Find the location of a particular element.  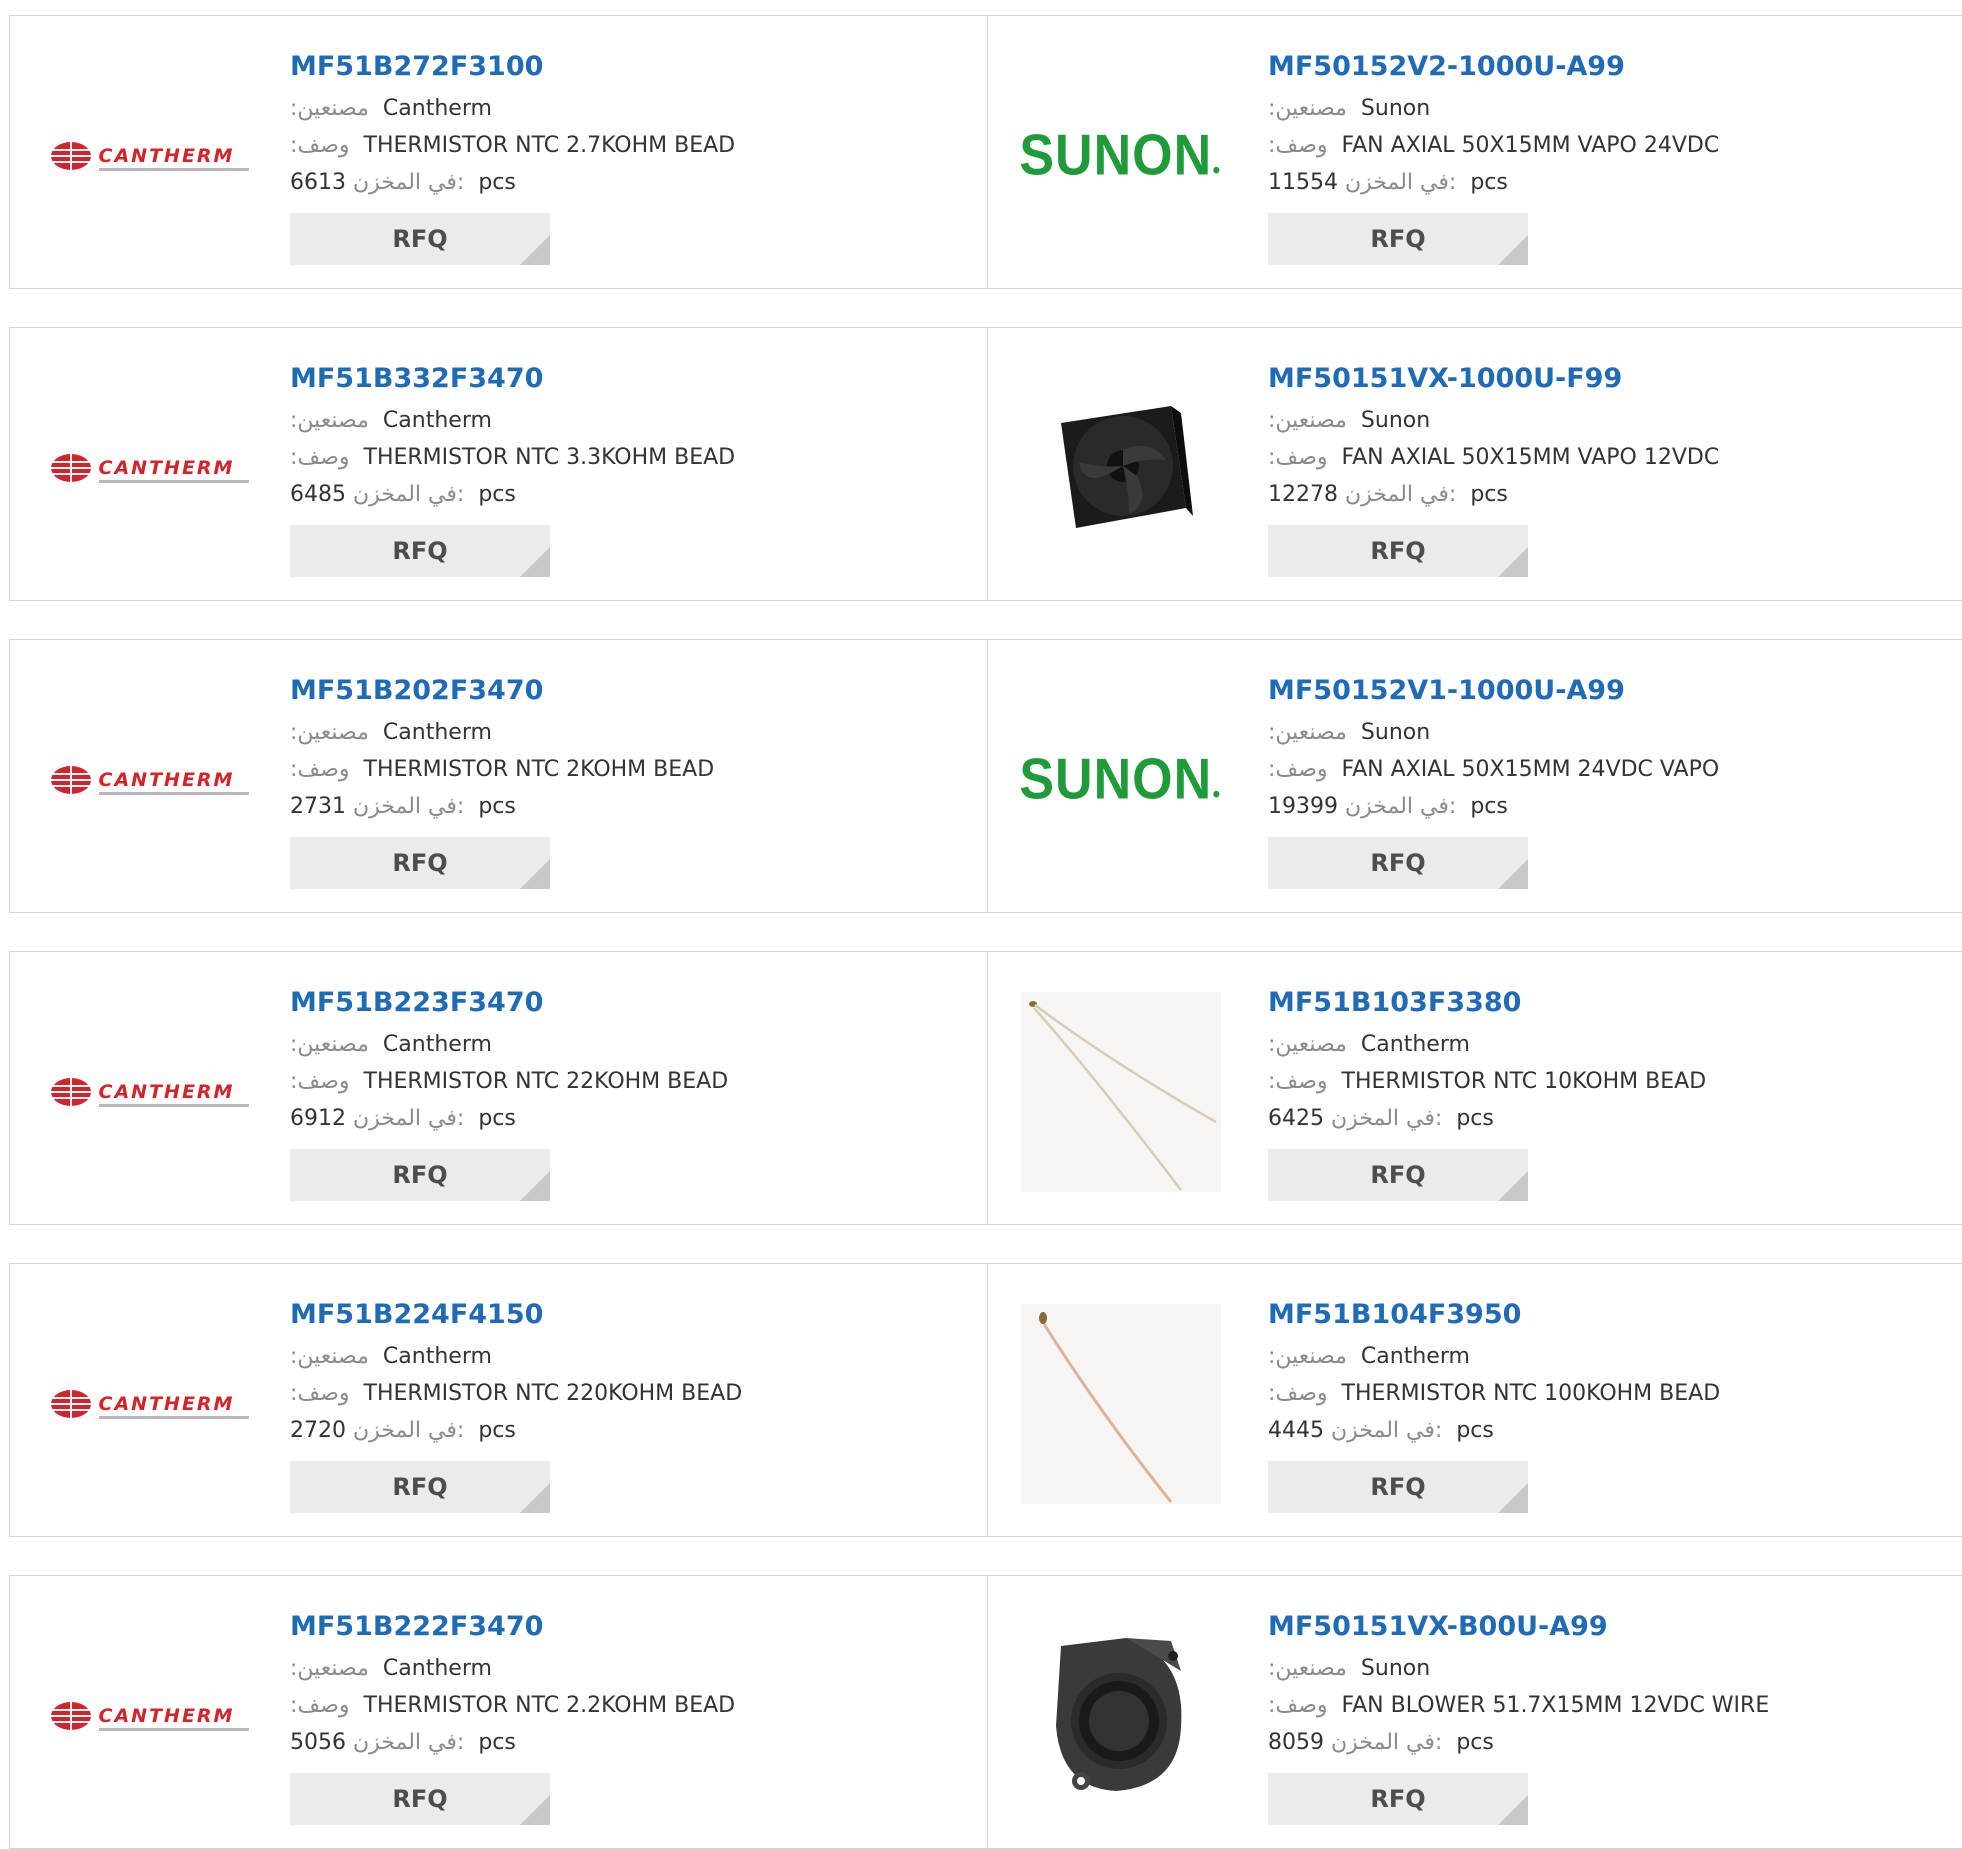

part-number-link: MF50152V1-1000U-A99 is located at coordinates (1493, 691).